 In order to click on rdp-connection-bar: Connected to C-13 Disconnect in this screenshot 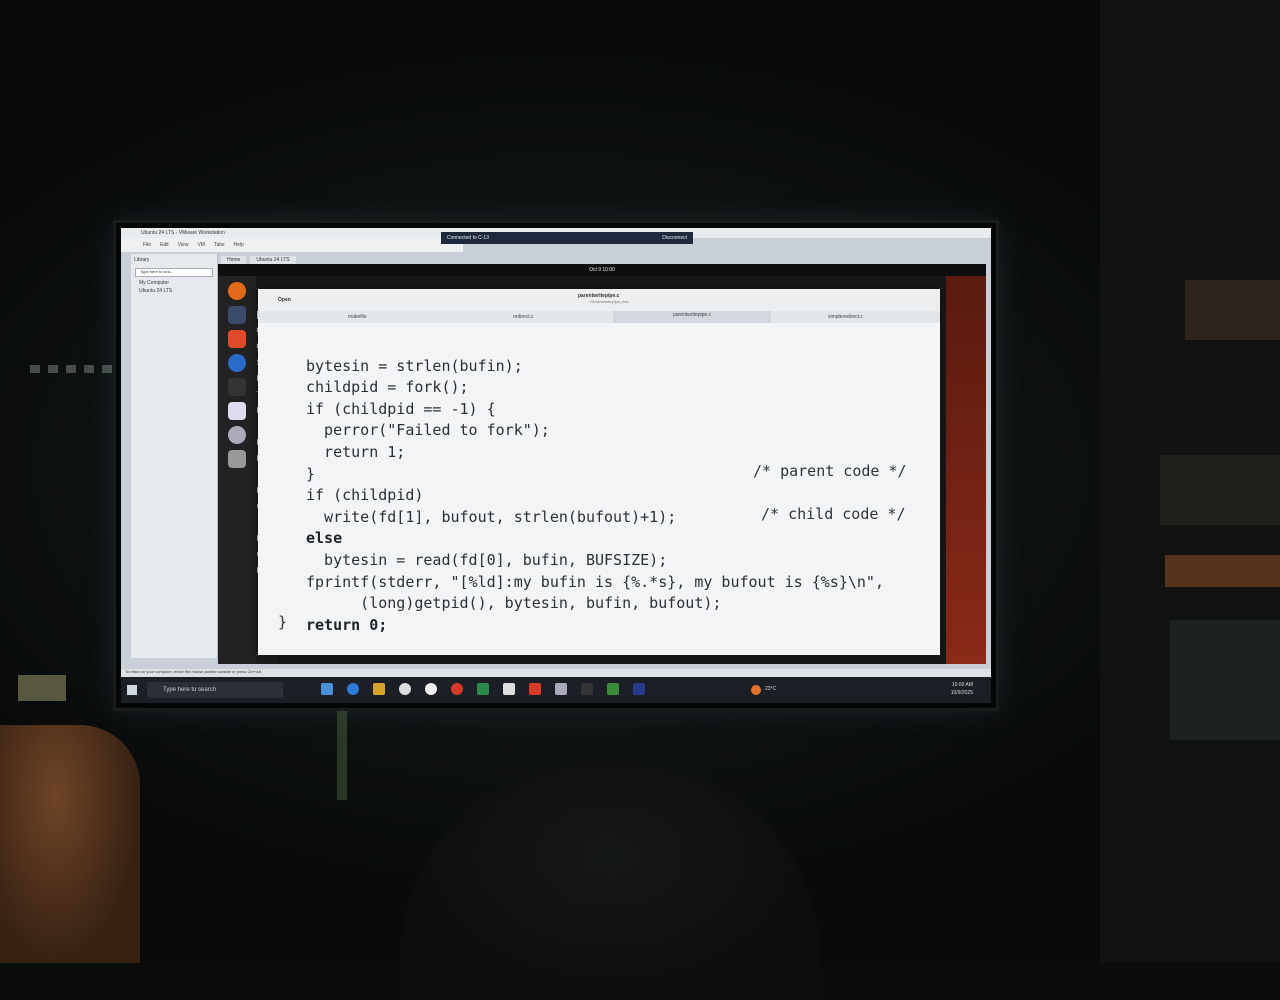, I will do `click(567, 238)`.